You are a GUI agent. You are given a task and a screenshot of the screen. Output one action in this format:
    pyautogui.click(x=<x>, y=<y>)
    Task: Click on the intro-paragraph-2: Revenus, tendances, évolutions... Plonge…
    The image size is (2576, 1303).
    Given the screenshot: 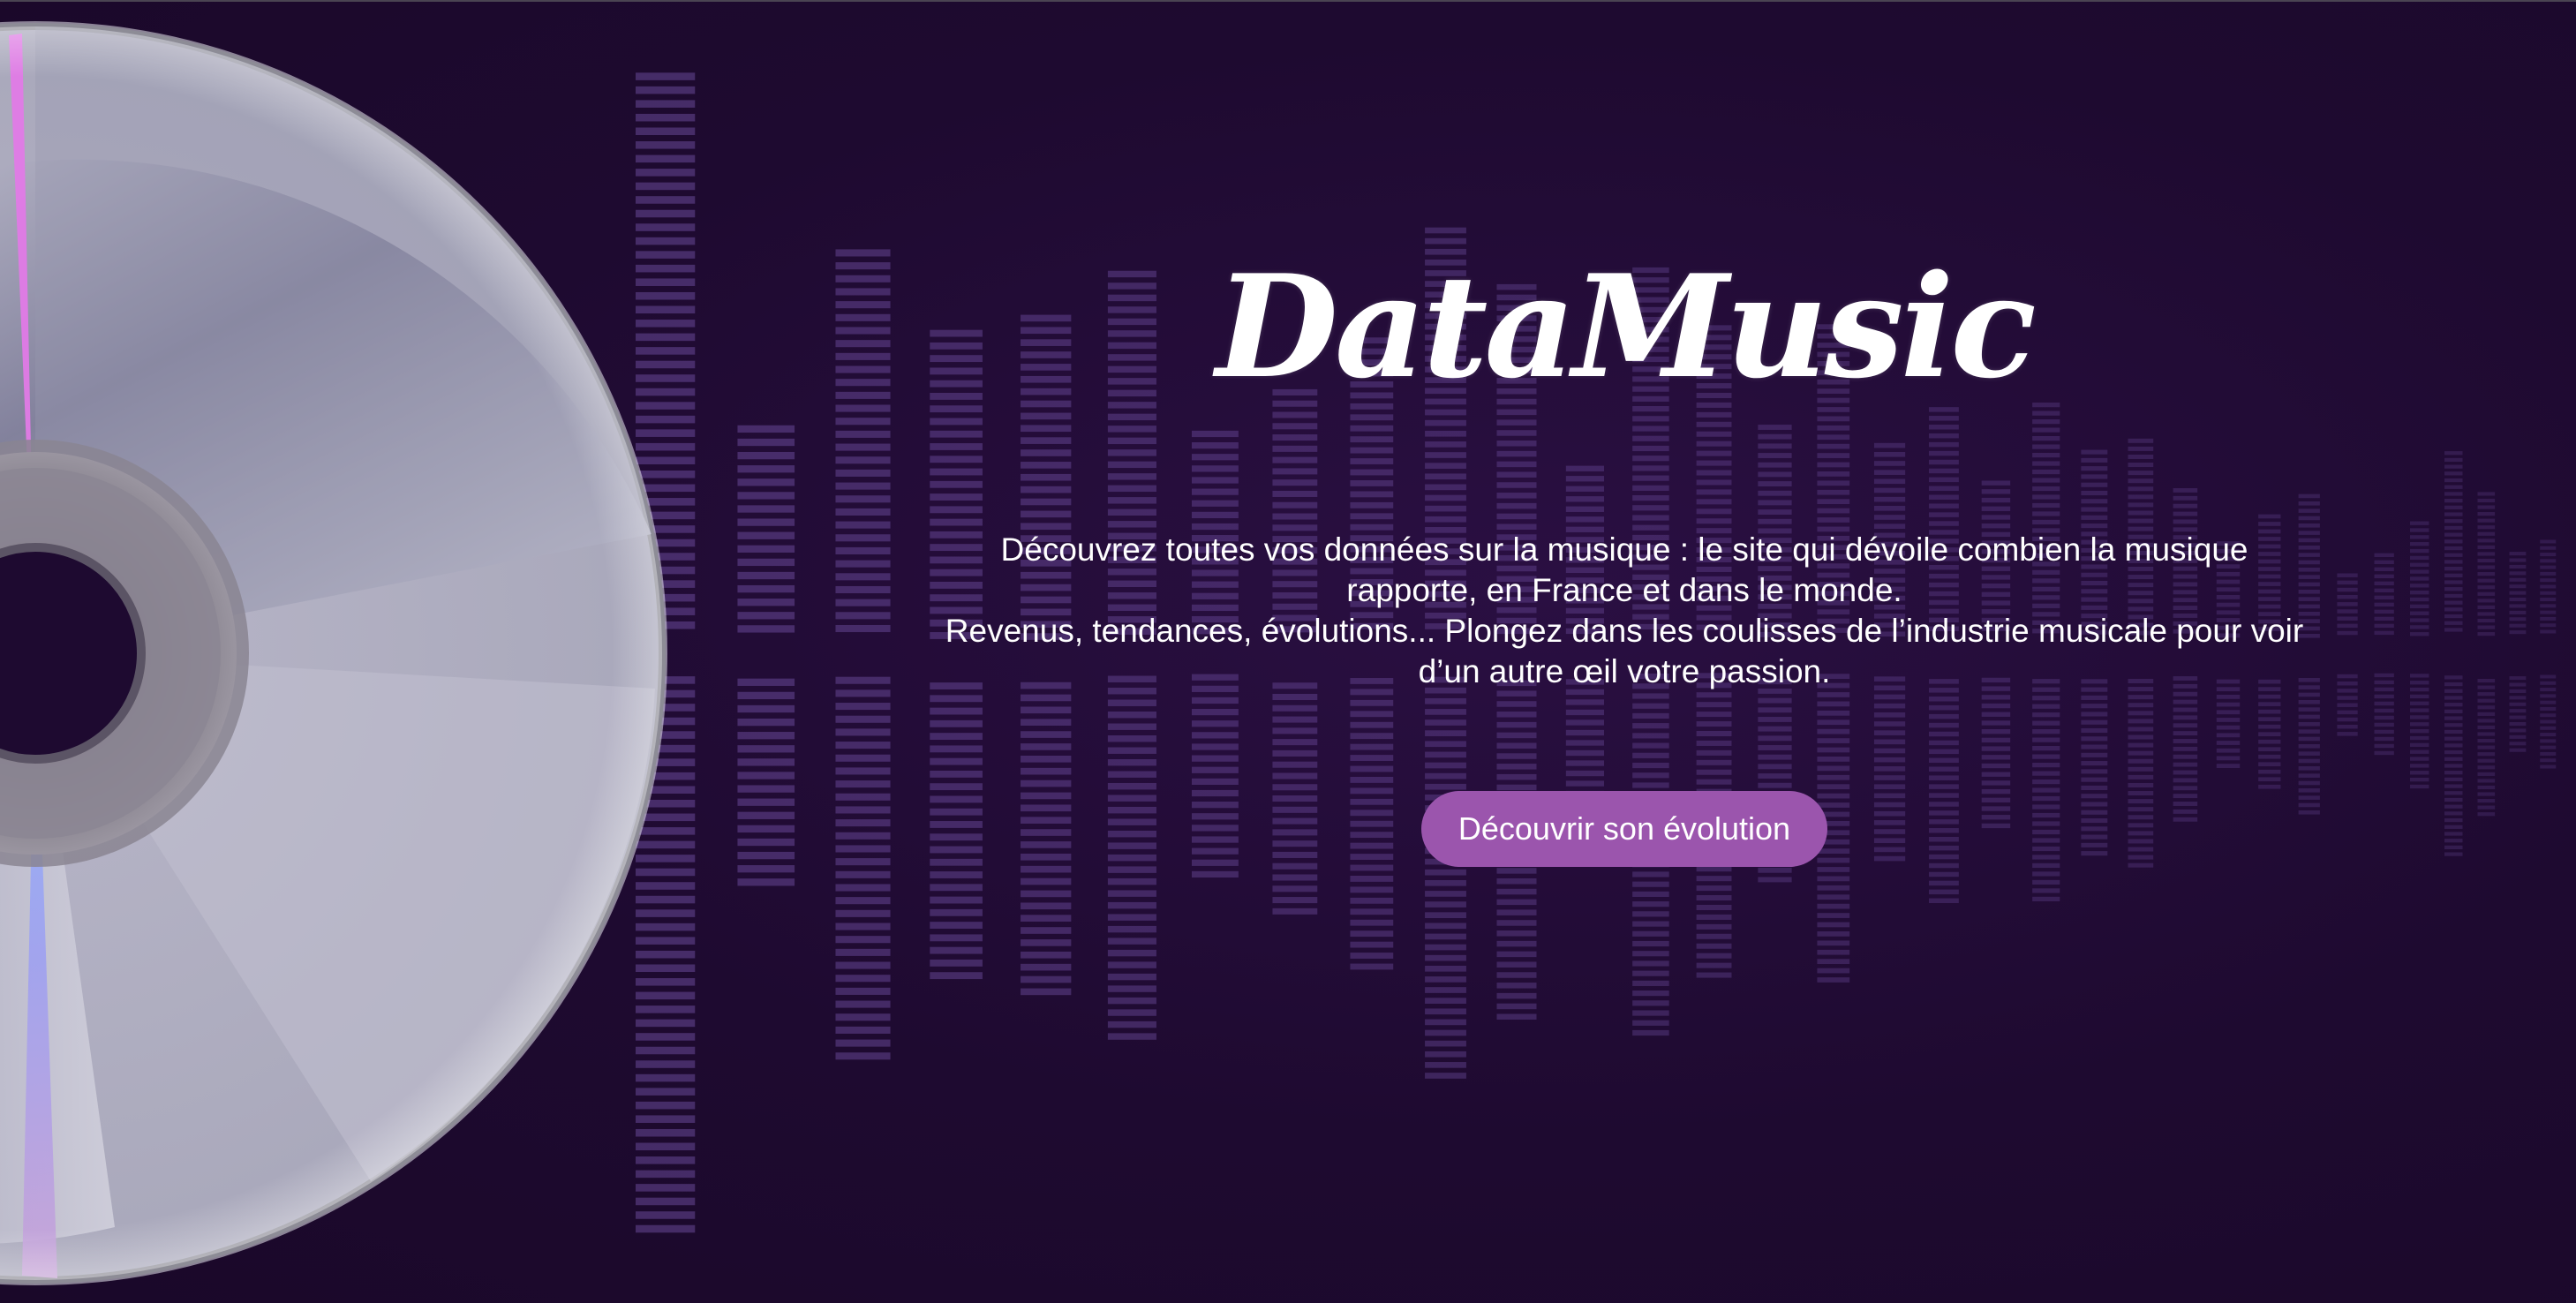 What is the action you would take?
    pyautogui.click(x=1625, y=651)
    